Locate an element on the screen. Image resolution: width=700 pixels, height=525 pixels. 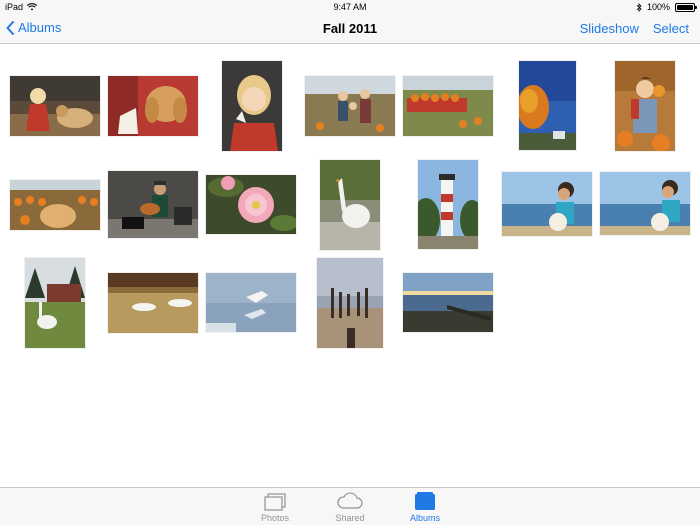
photo-autumn-tree-sky is located at coordinates (547, 105).